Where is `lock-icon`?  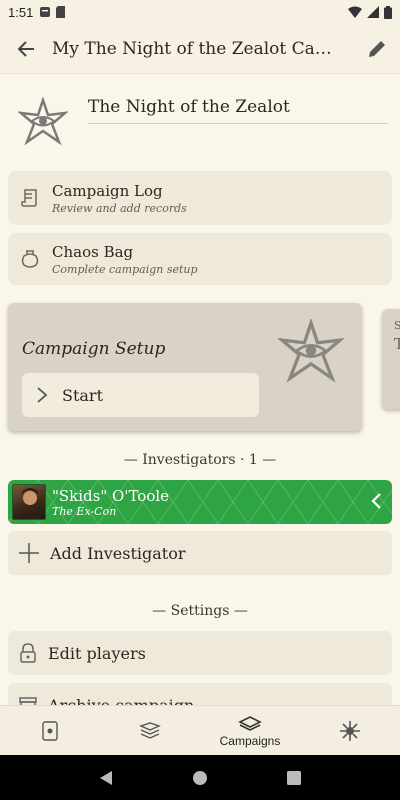 lock-icon is located at coordinates (28, 653).